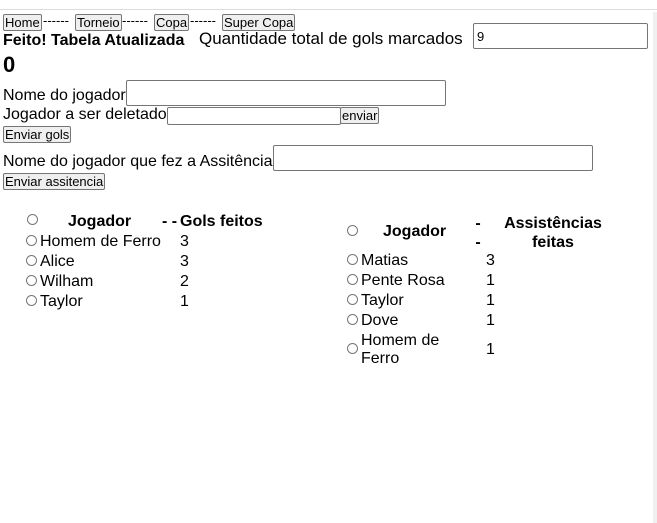 This screenshot has height=523, width=657. Describe the element at coordinates (67, 281) in the screenshot. I see `goals-row-player: Wilham` at that location.